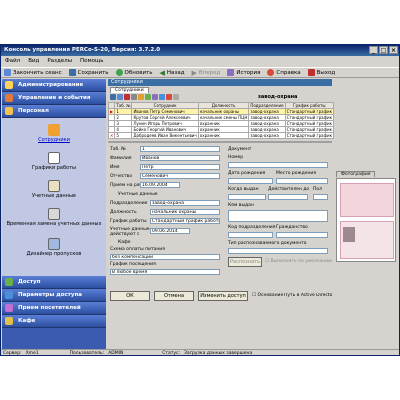 This screenshot has height=400, width=400. What do you see at coordinates (252, 227) in the screenshot?
I see `dept-code-label: Код подразделения` at bounding box center [252, 227].